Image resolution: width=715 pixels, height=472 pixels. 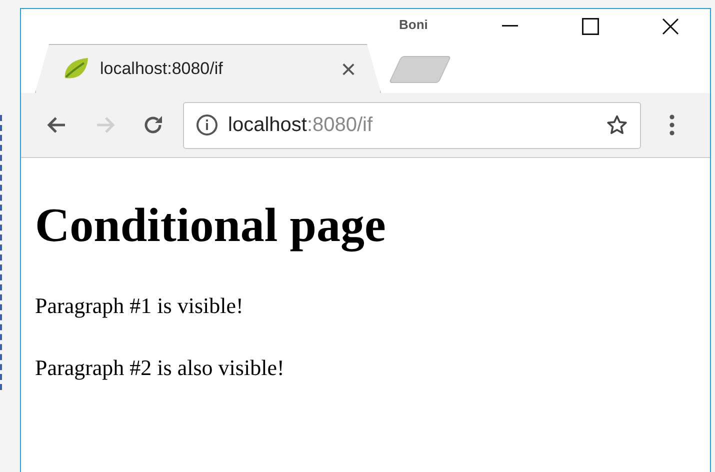 What do you see at coordinates (590, 26) in the screenshot?
I see `maximize-icon` at bounding box center [590, 26].